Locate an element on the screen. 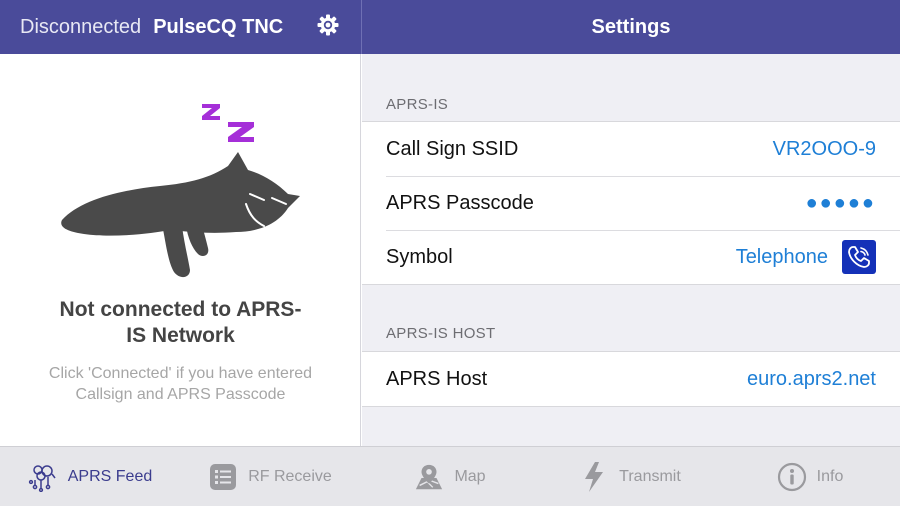  aprs-host-row: APRS Host euro.aprs2.net is located at coordinates (631, 379).